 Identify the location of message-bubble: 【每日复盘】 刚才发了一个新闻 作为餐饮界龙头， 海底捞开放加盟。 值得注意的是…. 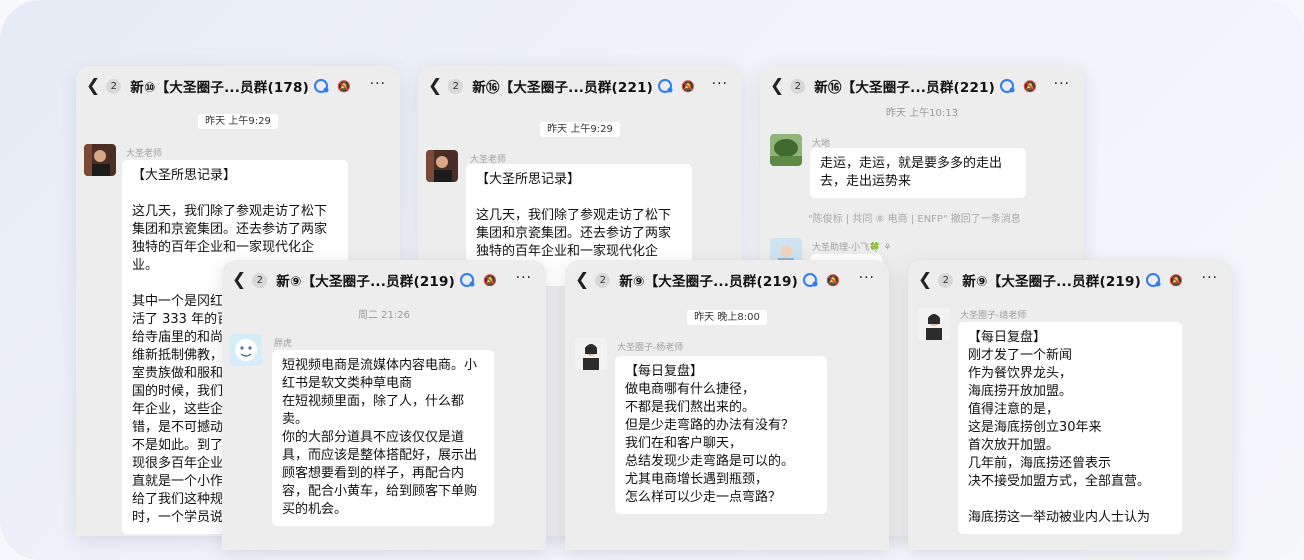
(1070, 428).